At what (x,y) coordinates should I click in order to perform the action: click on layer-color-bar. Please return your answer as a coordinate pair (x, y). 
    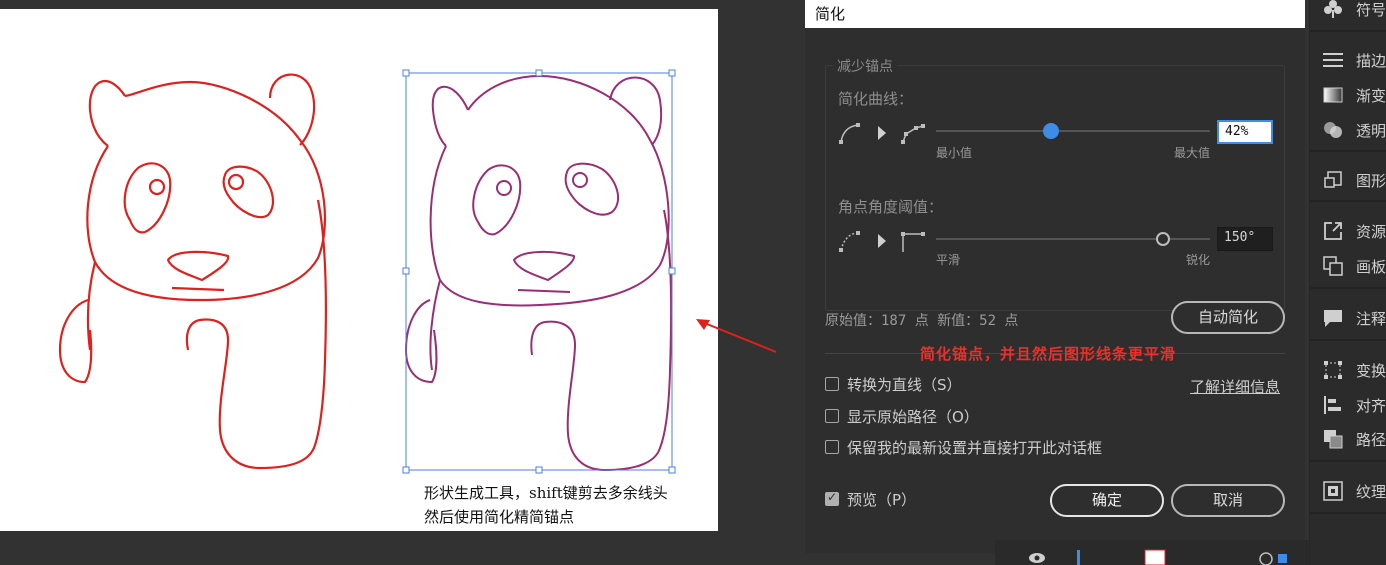
    Looking at the image, I should click on (1078, 557).